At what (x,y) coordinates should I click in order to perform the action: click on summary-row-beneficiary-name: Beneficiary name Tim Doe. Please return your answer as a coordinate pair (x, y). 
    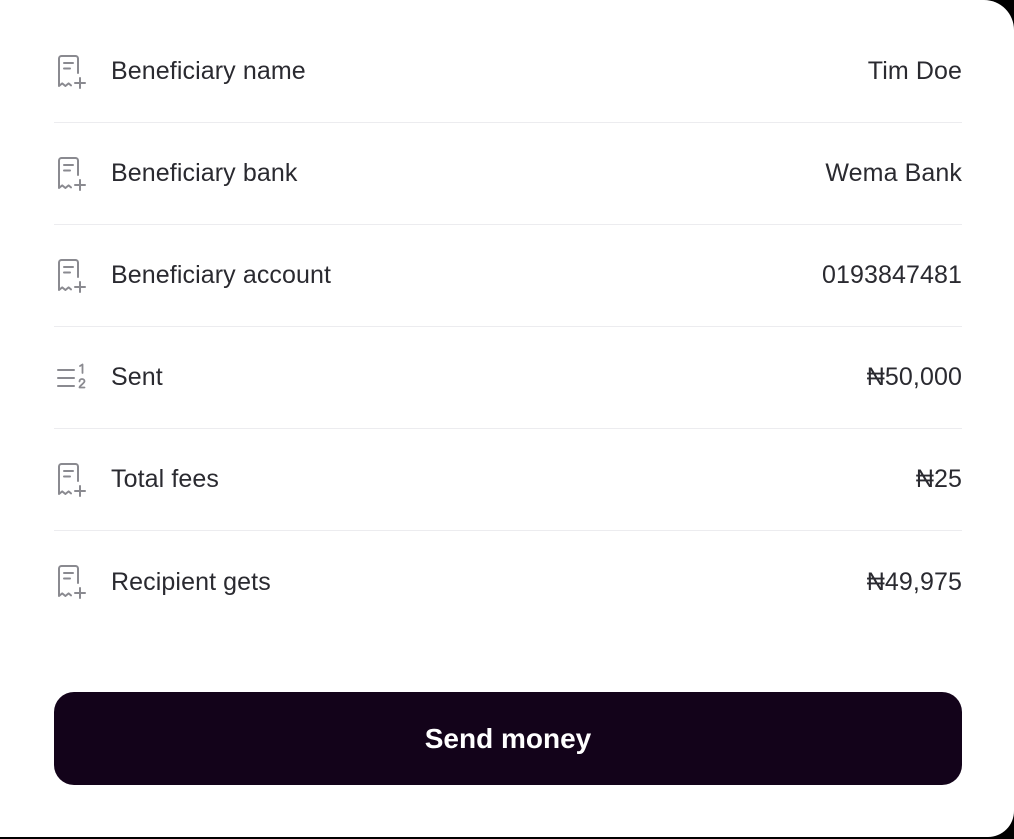
    Looking at the image, I should click on (508, 72).